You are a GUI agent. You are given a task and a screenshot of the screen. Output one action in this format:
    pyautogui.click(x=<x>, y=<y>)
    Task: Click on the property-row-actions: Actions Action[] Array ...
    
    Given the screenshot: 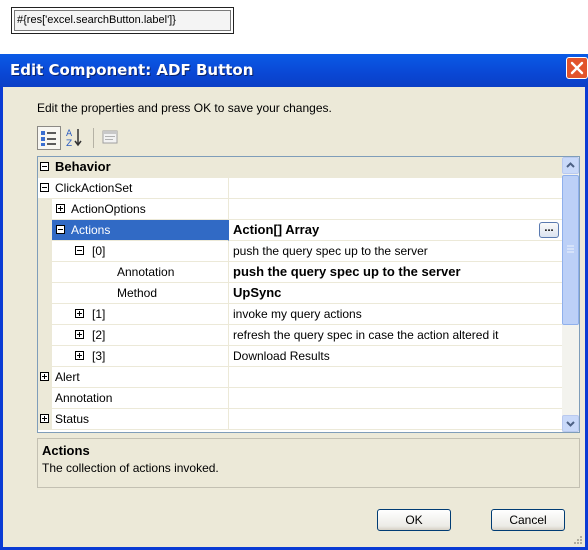 What is the action you would take?
    pyautogui.click(x=300, y=230)
    